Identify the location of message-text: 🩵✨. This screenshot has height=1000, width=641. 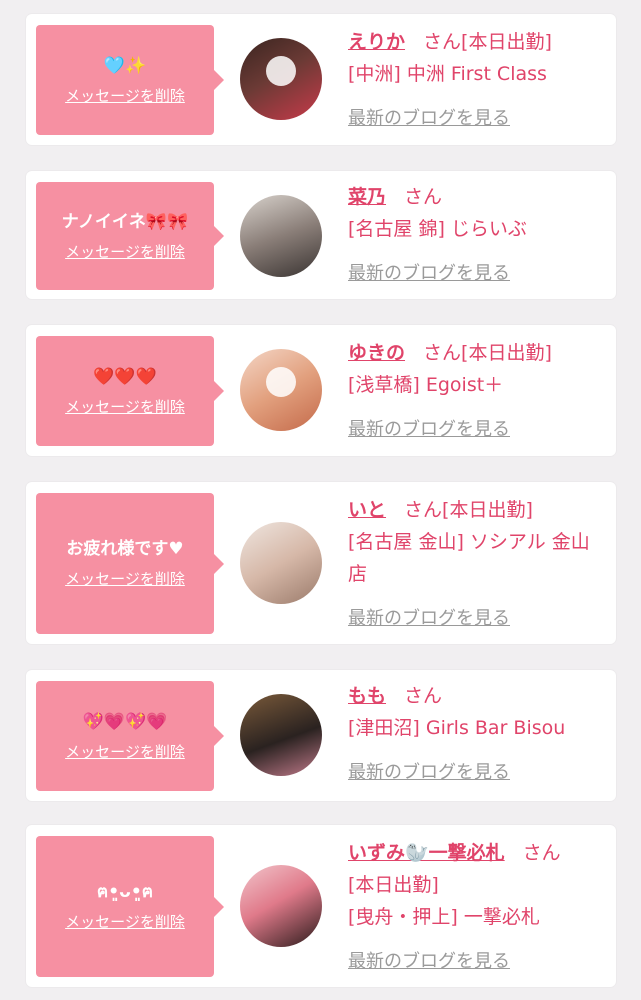
(125, 65).